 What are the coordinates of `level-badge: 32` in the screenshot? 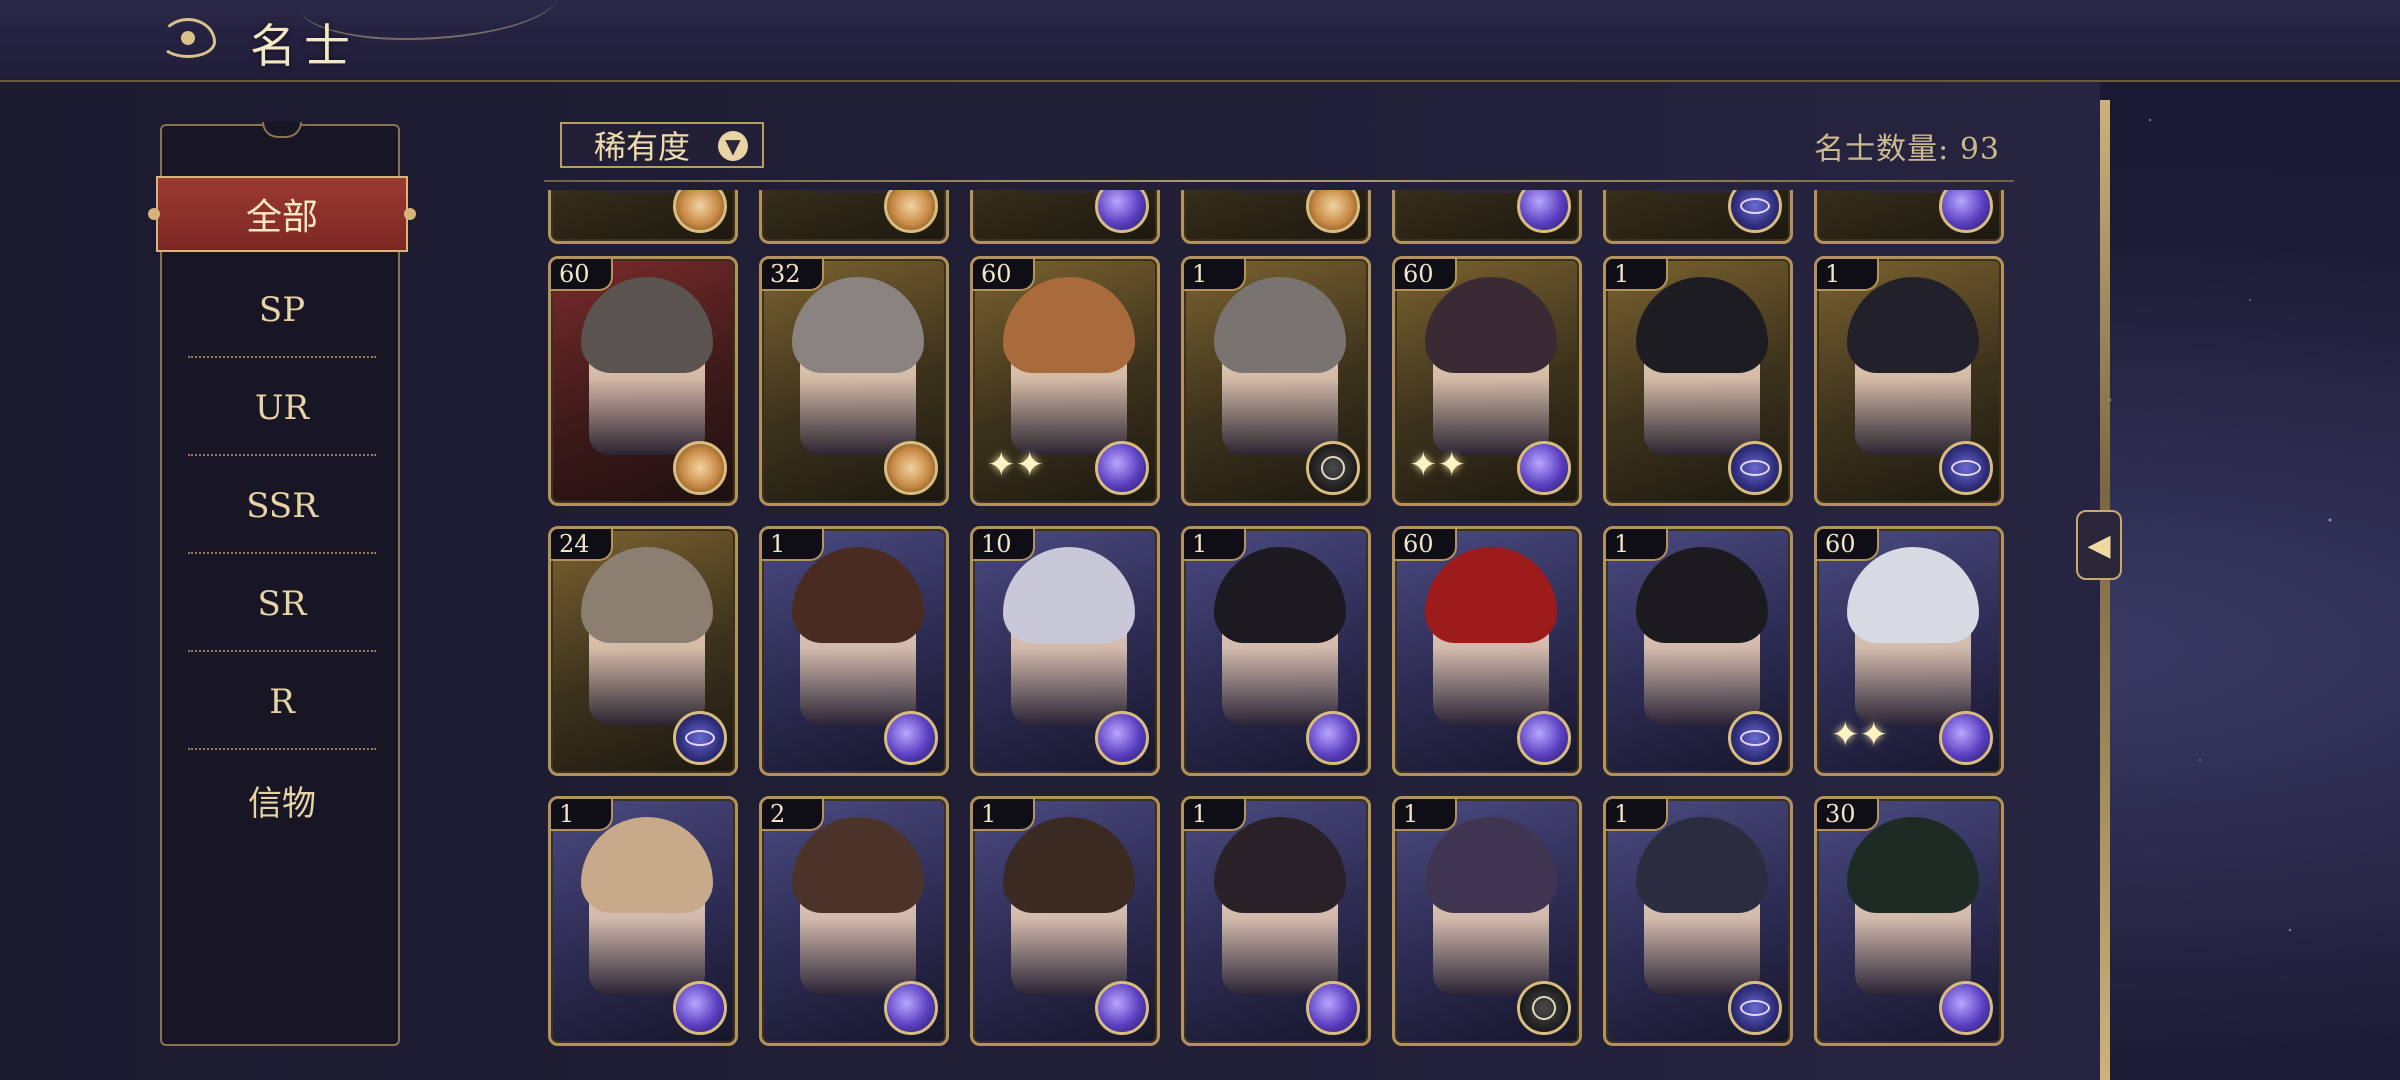 It's located at (793, 275).